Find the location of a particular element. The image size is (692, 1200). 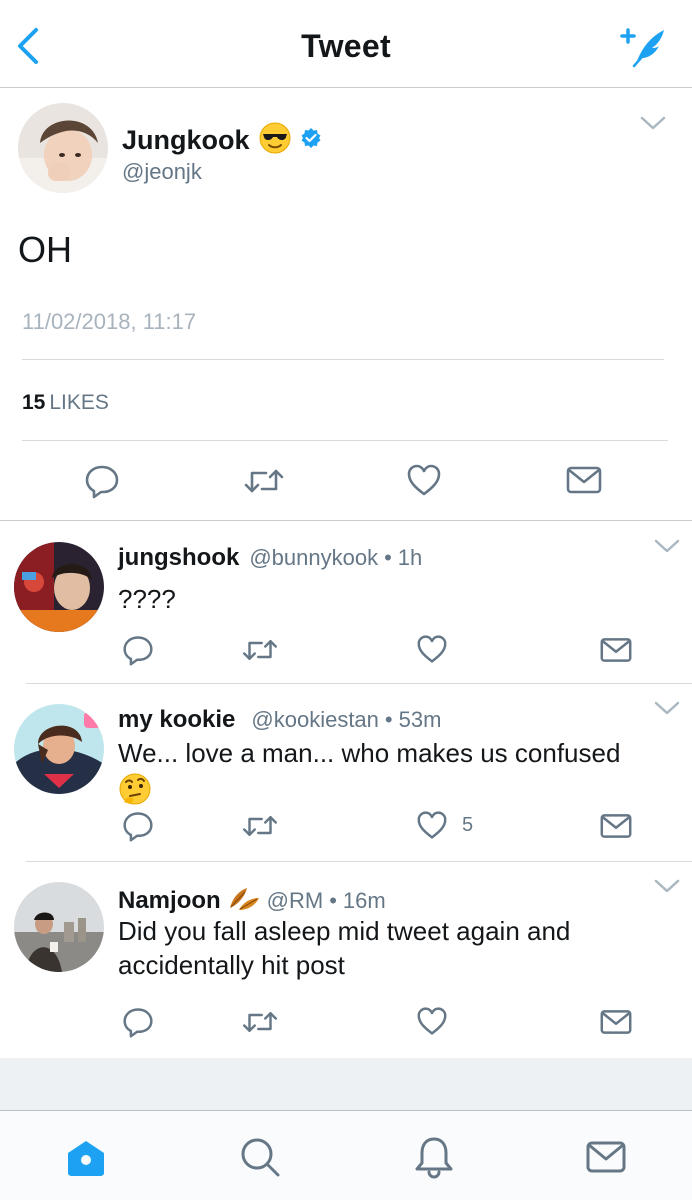

search-icon is located at coordinates (260, 1157).